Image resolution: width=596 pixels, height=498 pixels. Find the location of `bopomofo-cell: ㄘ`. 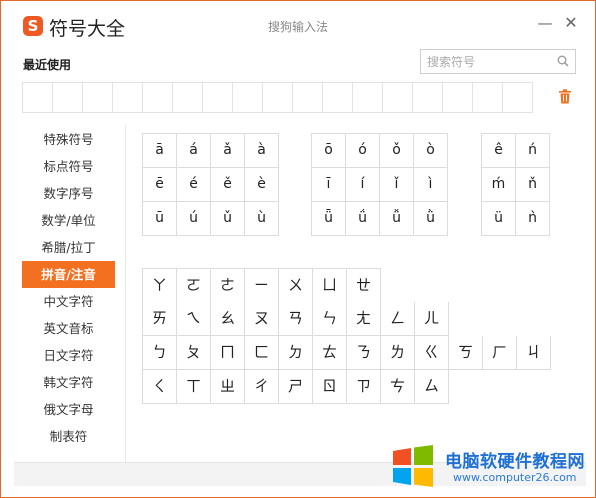

bopomofo-cell: ㄘ is located at coordinates (398, 387).